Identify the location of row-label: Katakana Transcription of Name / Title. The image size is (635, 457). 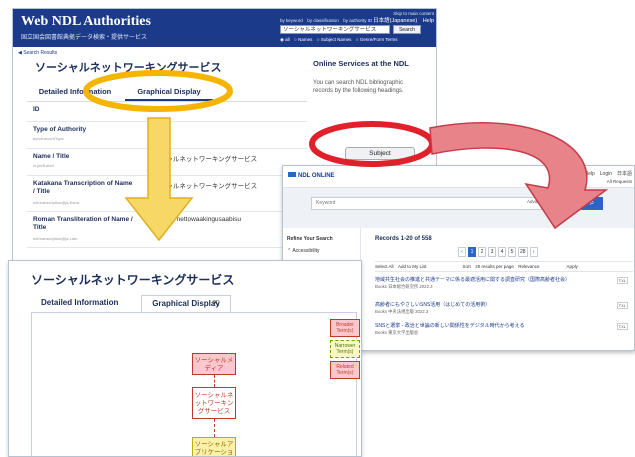
(83, 187).